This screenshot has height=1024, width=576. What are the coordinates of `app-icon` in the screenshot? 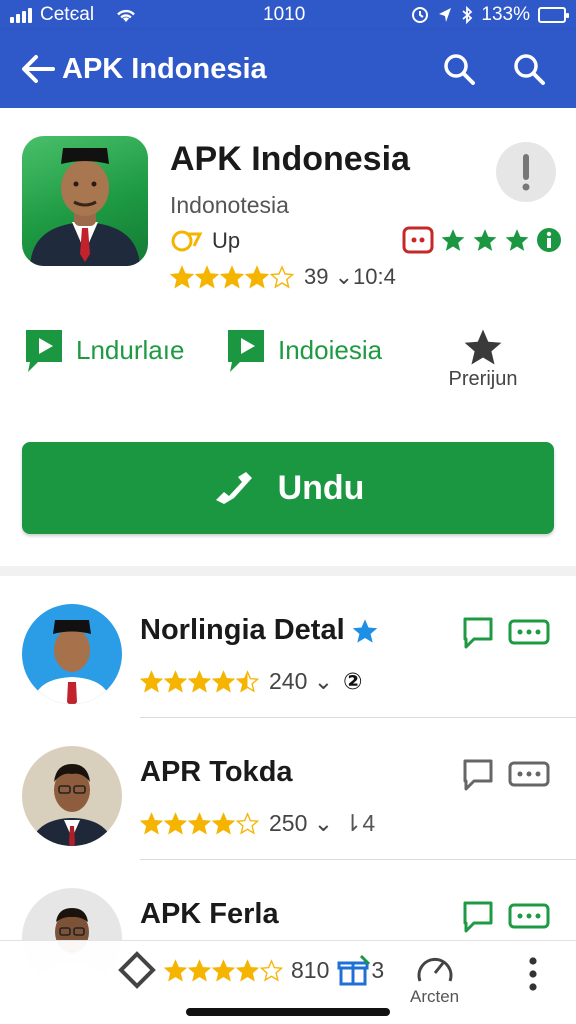 It's located at (85, 201).